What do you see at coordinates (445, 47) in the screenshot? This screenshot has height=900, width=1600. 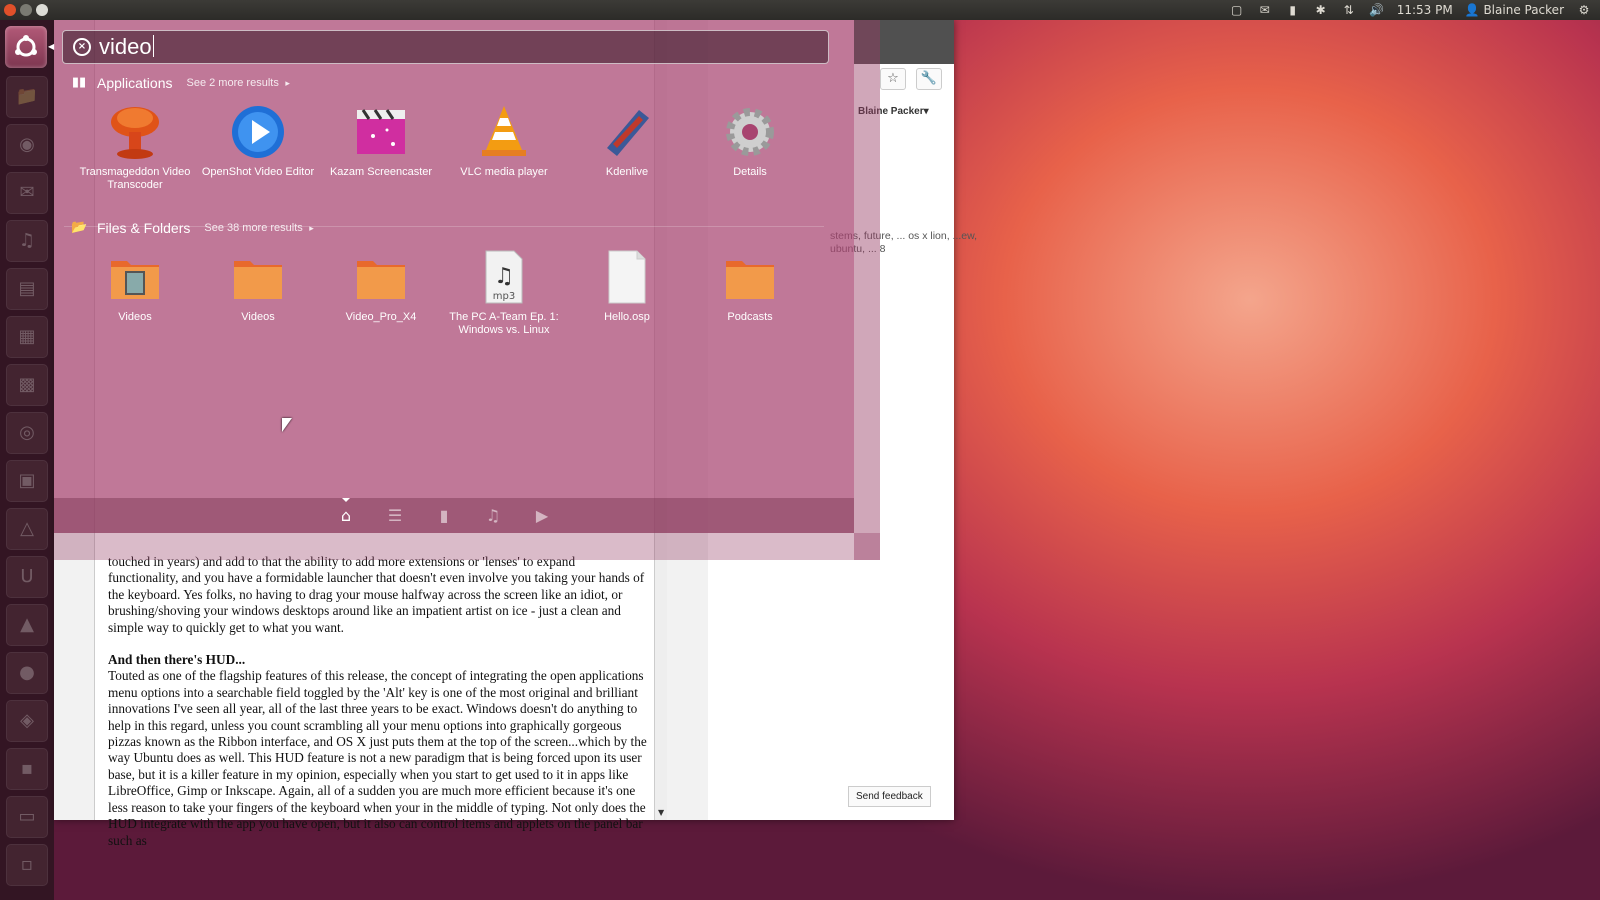 I see `dash-search-field: × video` at bounding box center [445, 47].